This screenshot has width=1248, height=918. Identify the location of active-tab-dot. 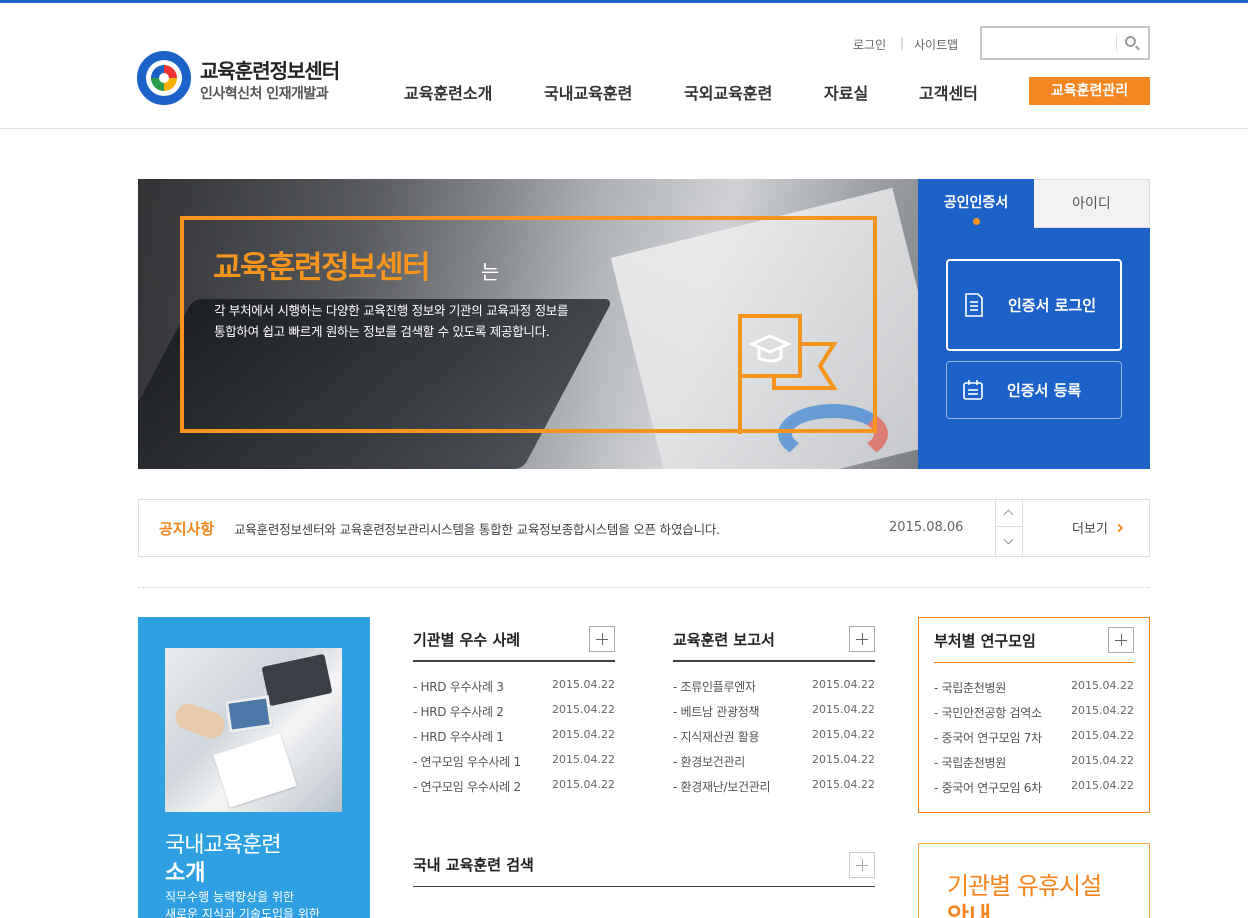
(976, 221).